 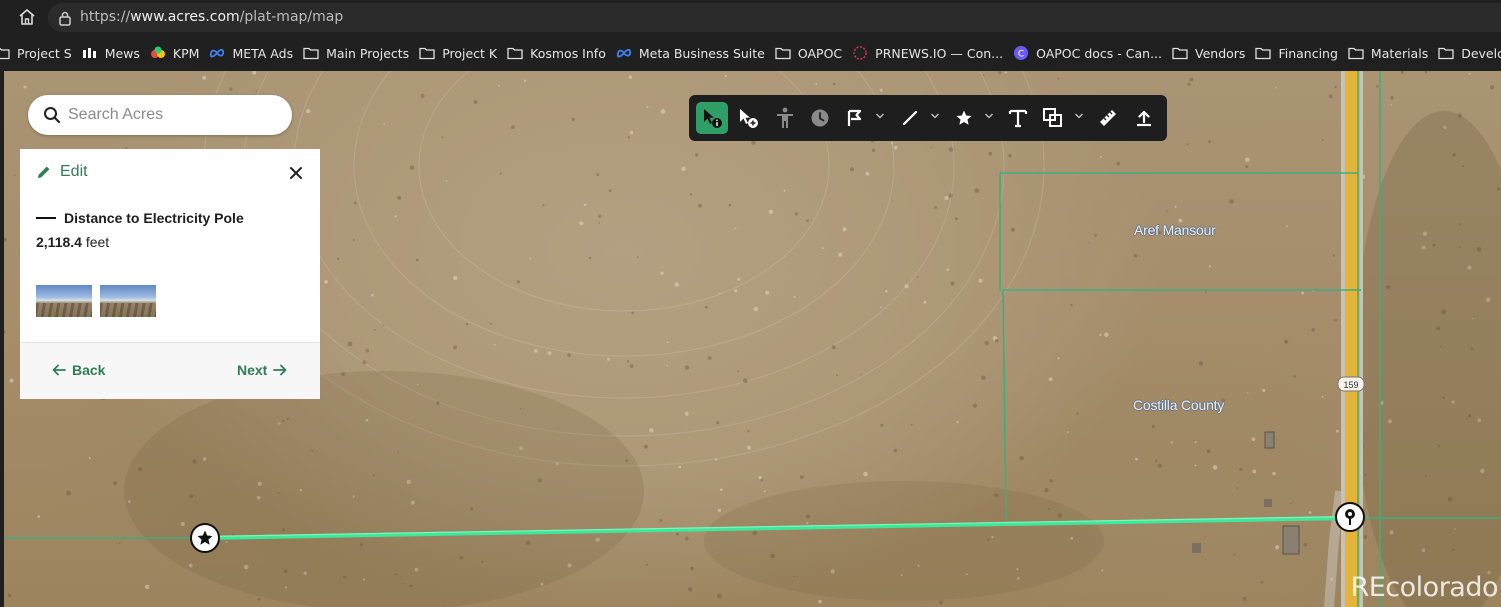 I want to click on bookmark-item: META Ads, so click(x=256, y=53).